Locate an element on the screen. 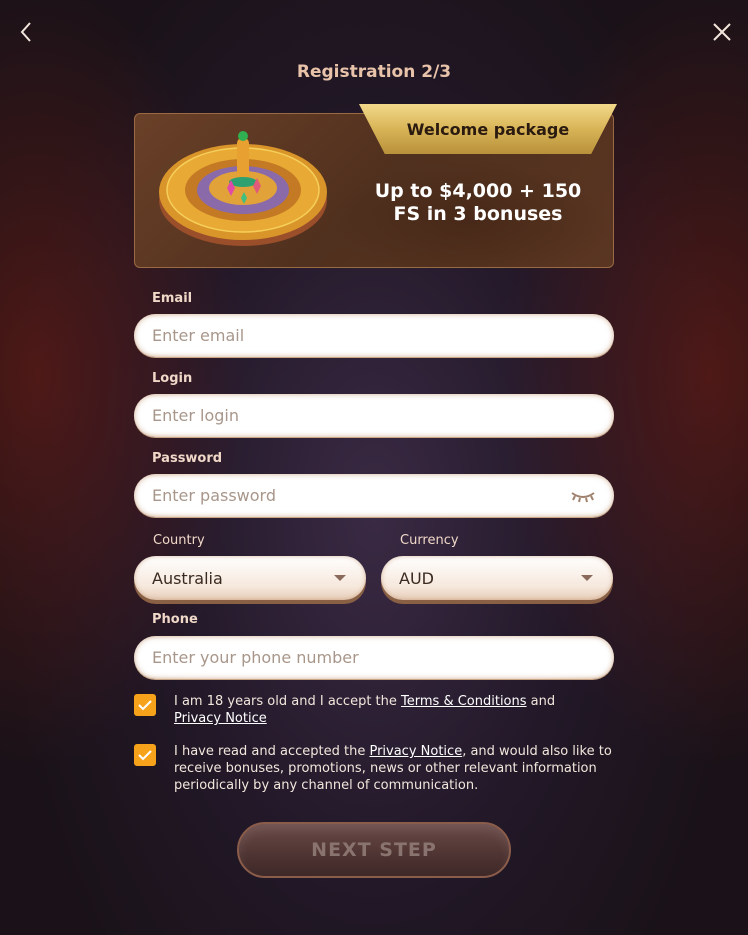  country-value: Australia is located at coordinates (187, 578).